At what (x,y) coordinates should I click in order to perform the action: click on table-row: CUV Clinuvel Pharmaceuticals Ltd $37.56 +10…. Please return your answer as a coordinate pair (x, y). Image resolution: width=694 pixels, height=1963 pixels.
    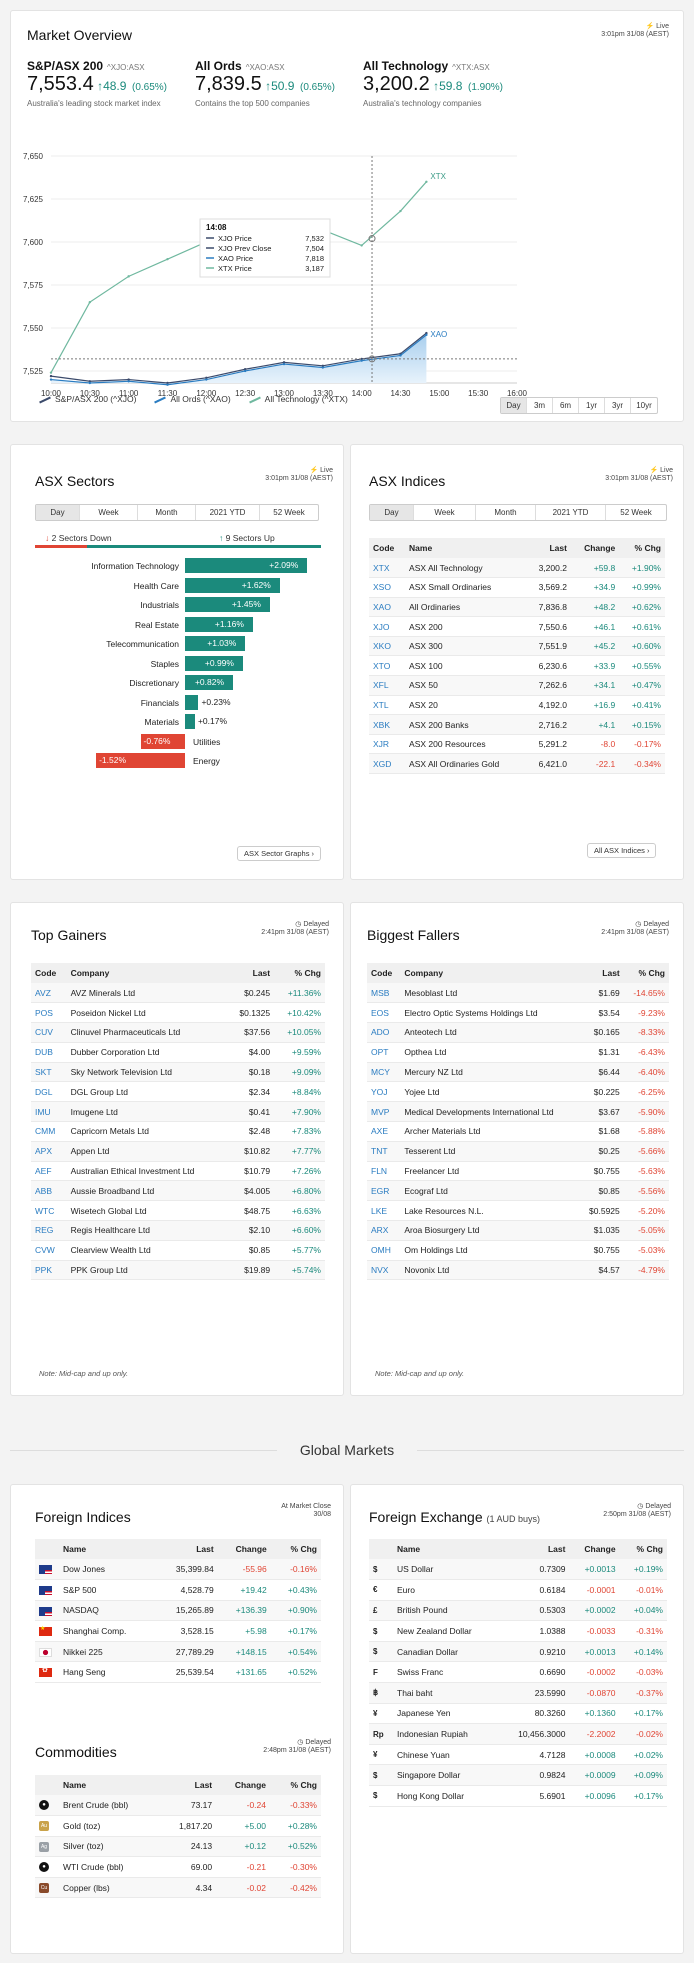
    Looking at the image, I should click on (178, 1032).